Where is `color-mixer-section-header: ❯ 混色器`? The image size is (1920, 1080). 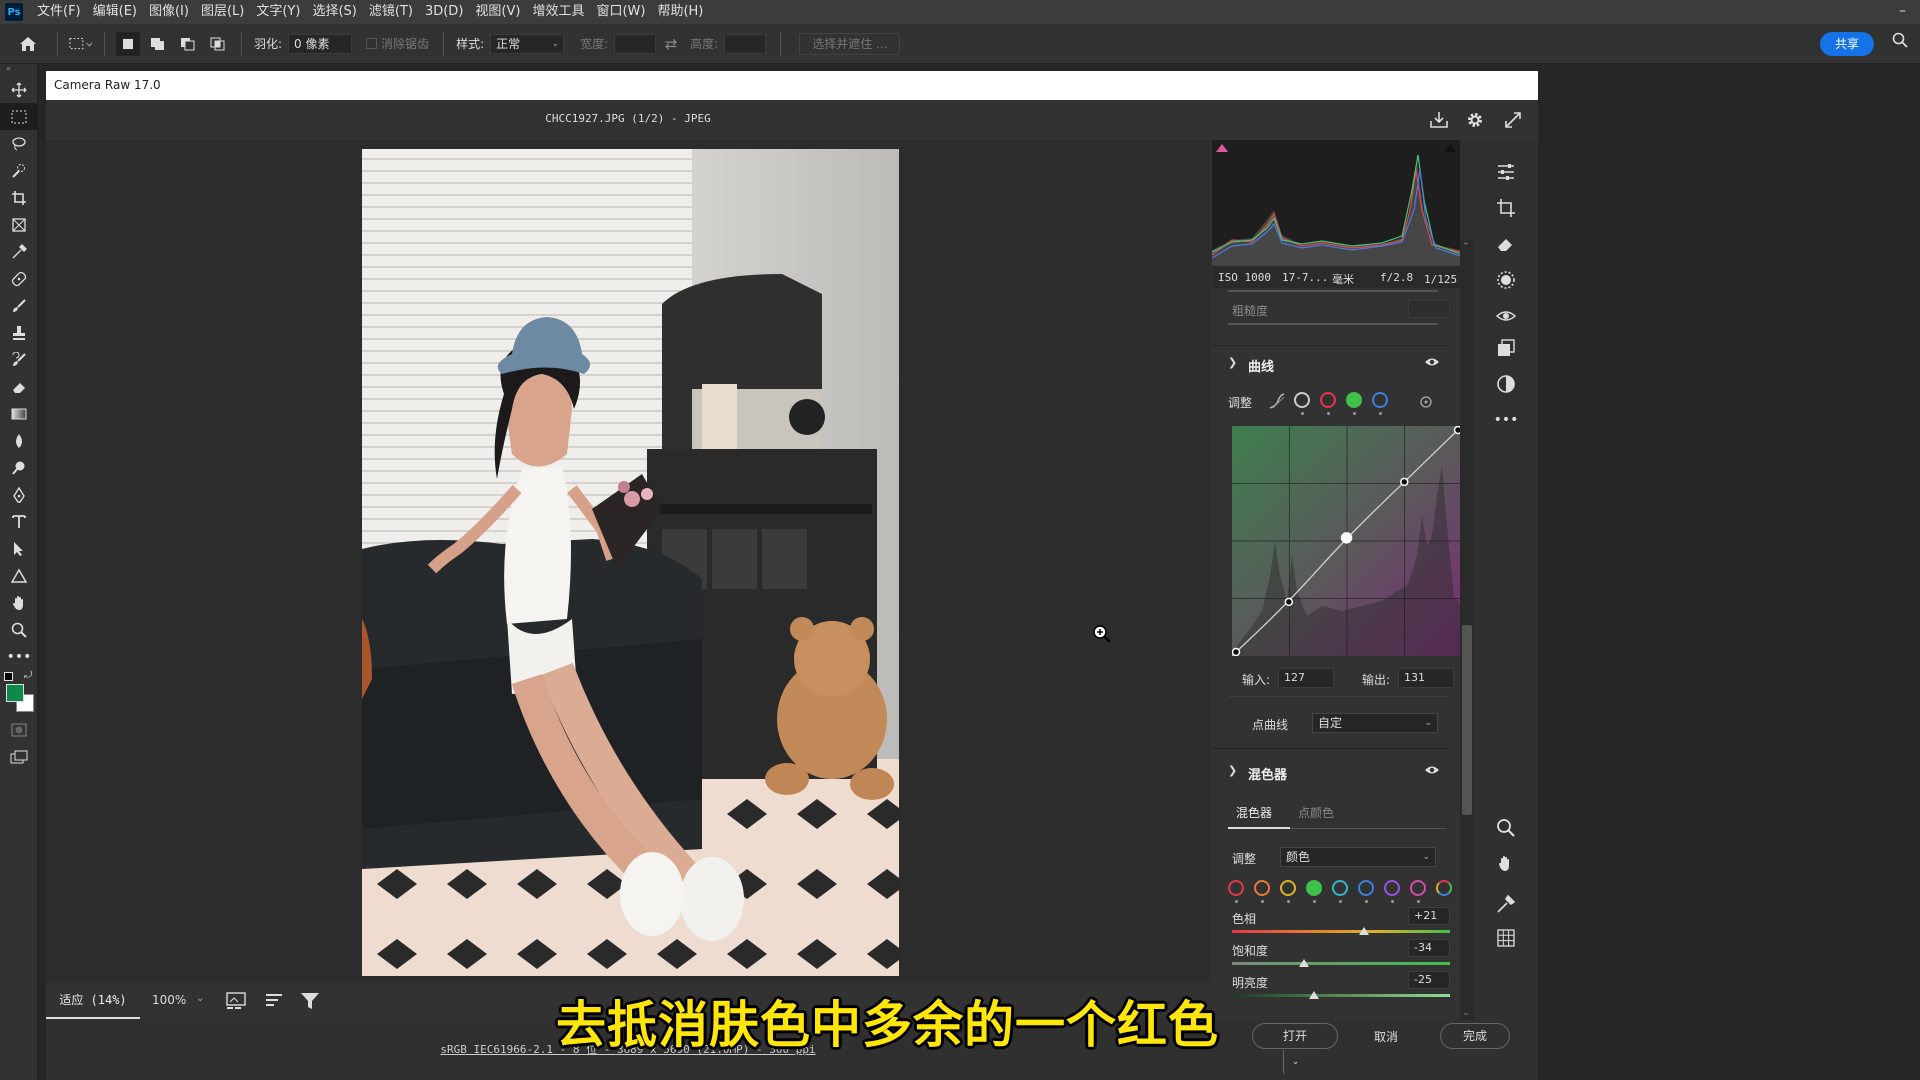 color-mixer-section-header: ❯ 混色器 is located at coordinates (1331, 772).